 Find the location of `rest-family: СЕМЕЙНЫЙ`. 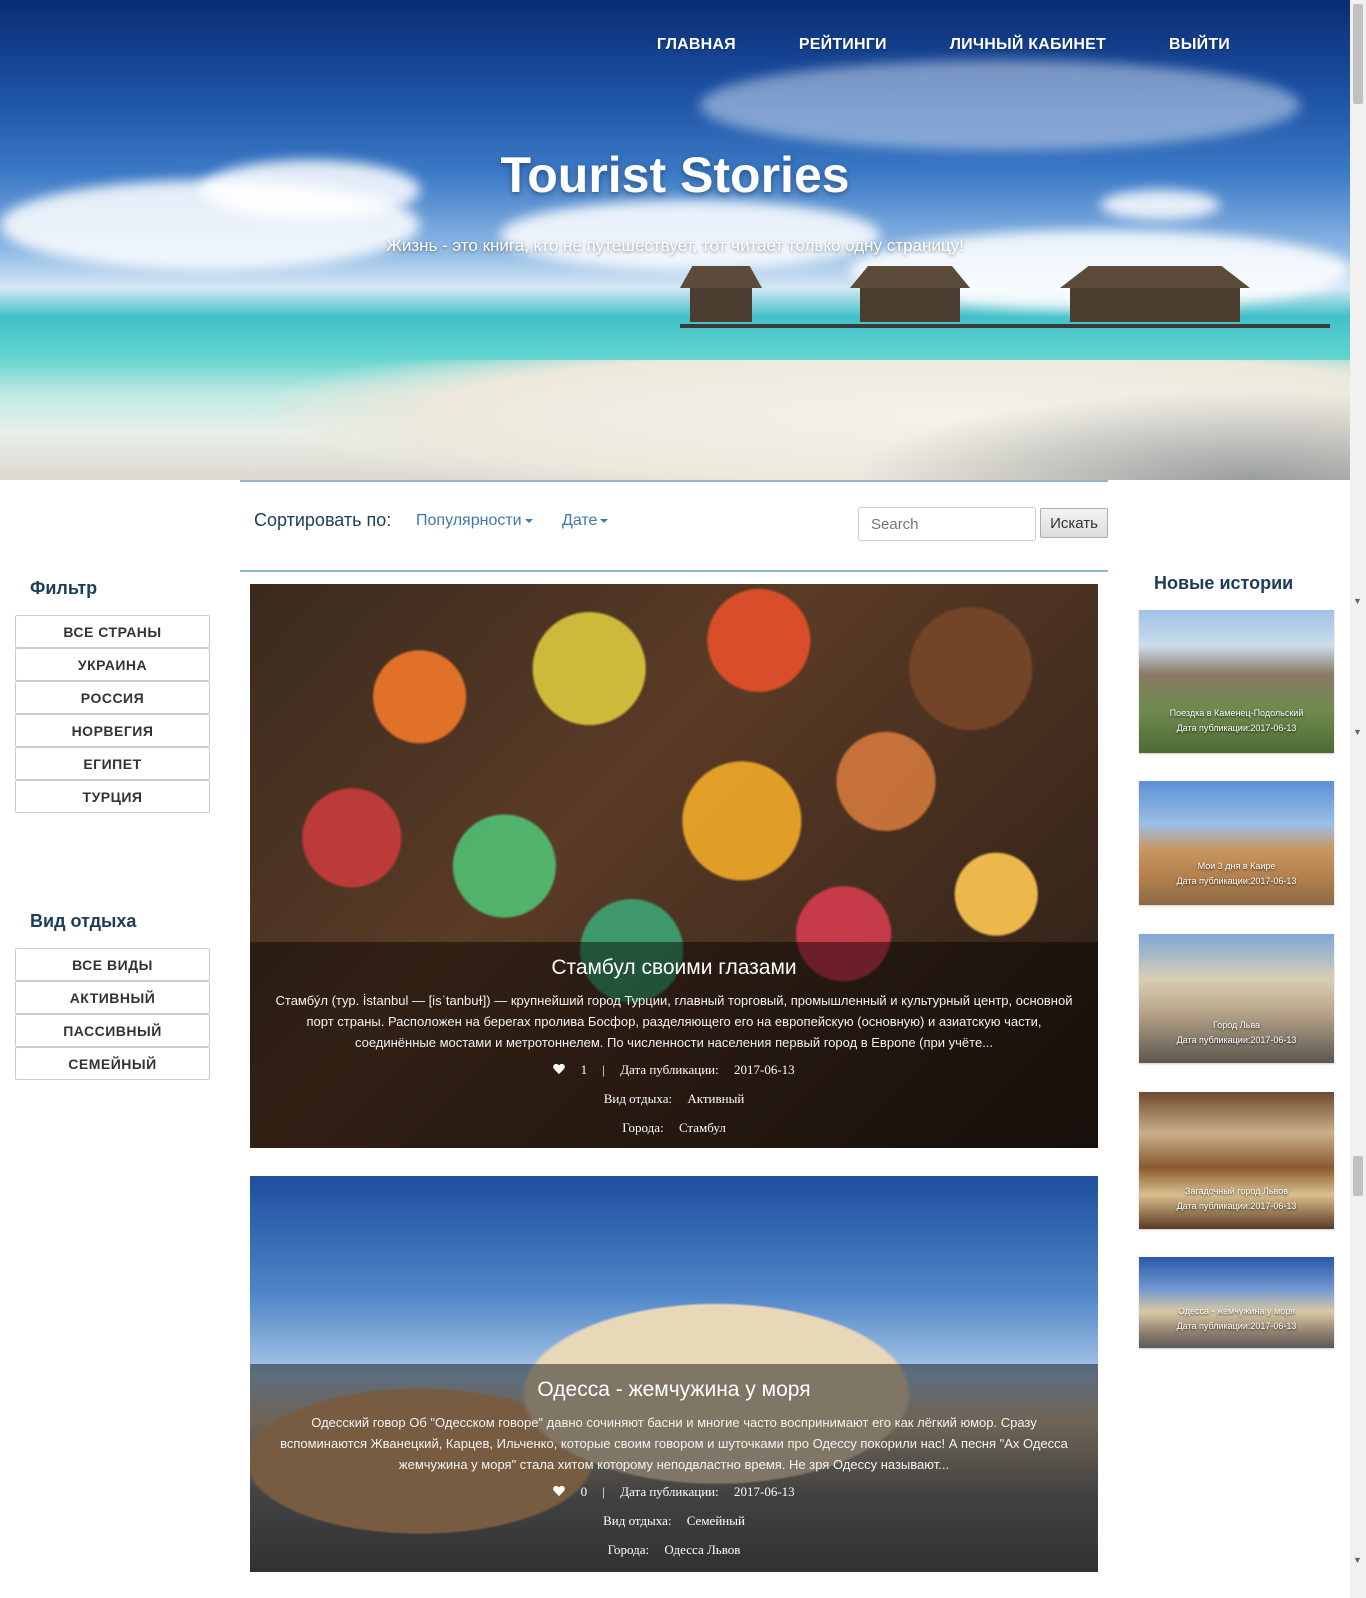

rest-family: СЕМЕЙНЫЙ is located at coordinates (112, 1063).